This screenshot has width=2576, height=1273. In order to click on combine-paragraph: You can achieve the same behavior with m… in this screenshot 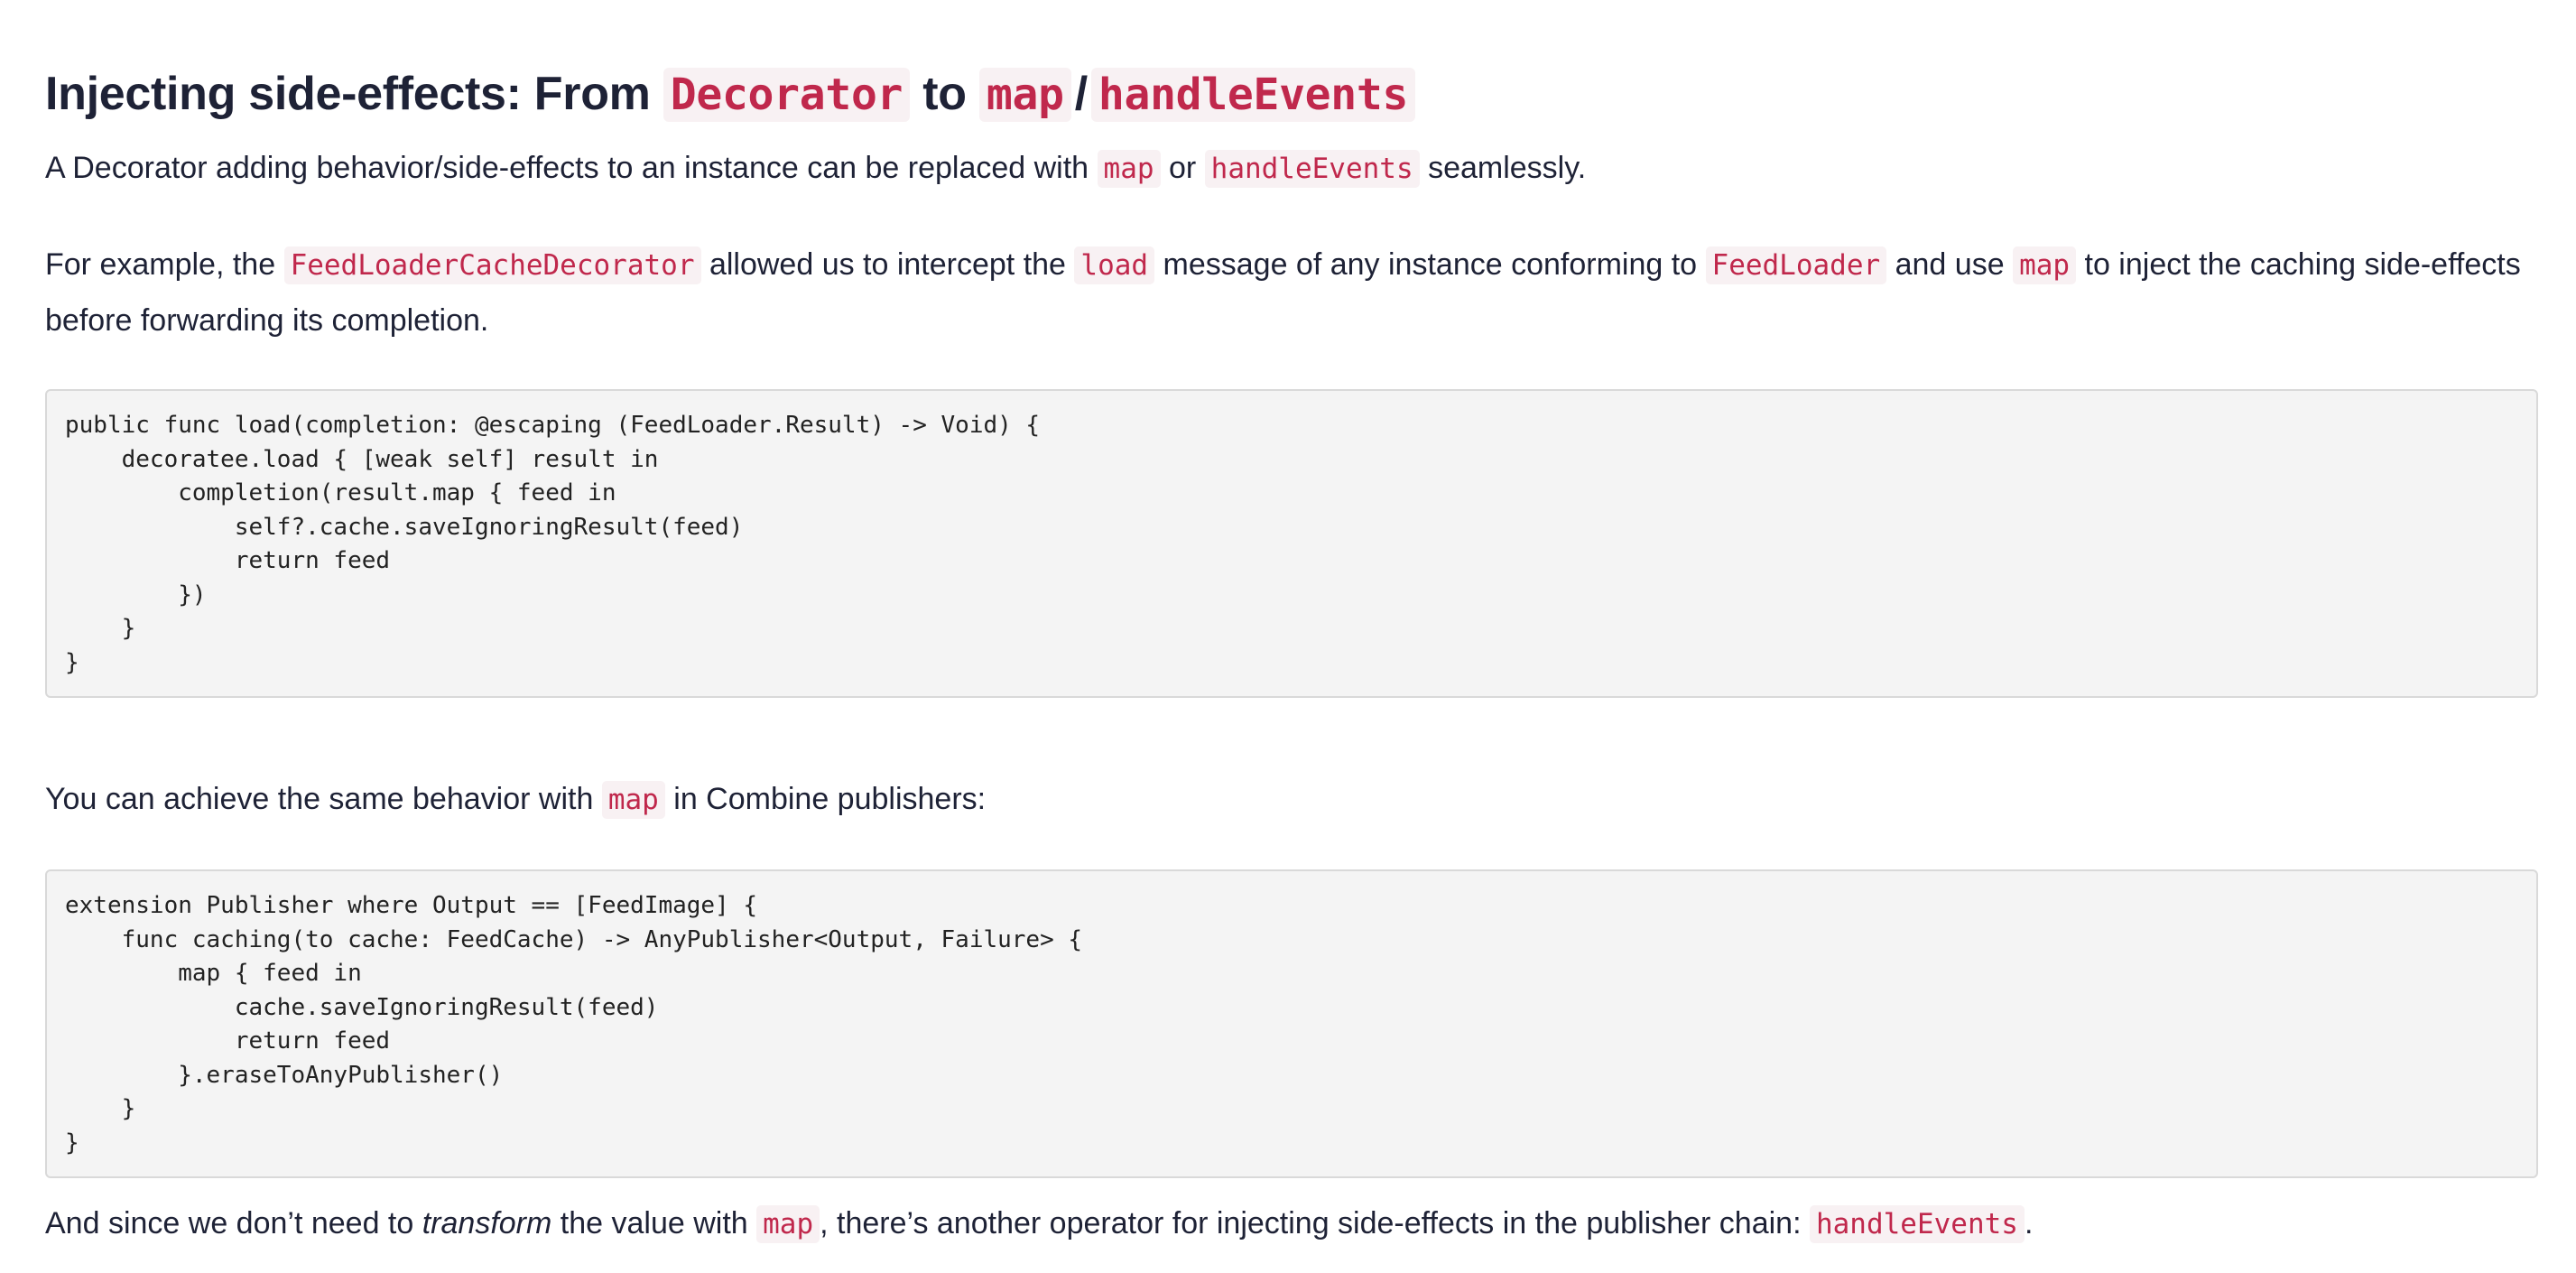, I will do `click(515, 800)`.